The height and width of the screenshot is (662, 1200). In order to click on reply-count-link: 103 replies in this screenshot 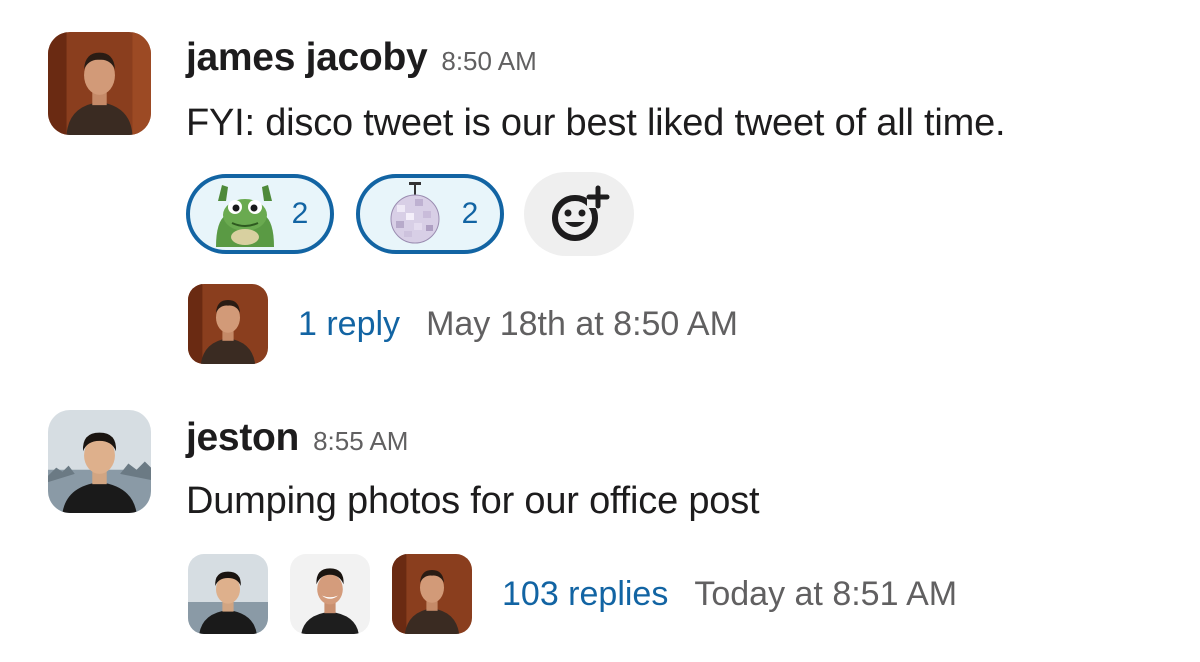, I will do `click(585, 594)`.